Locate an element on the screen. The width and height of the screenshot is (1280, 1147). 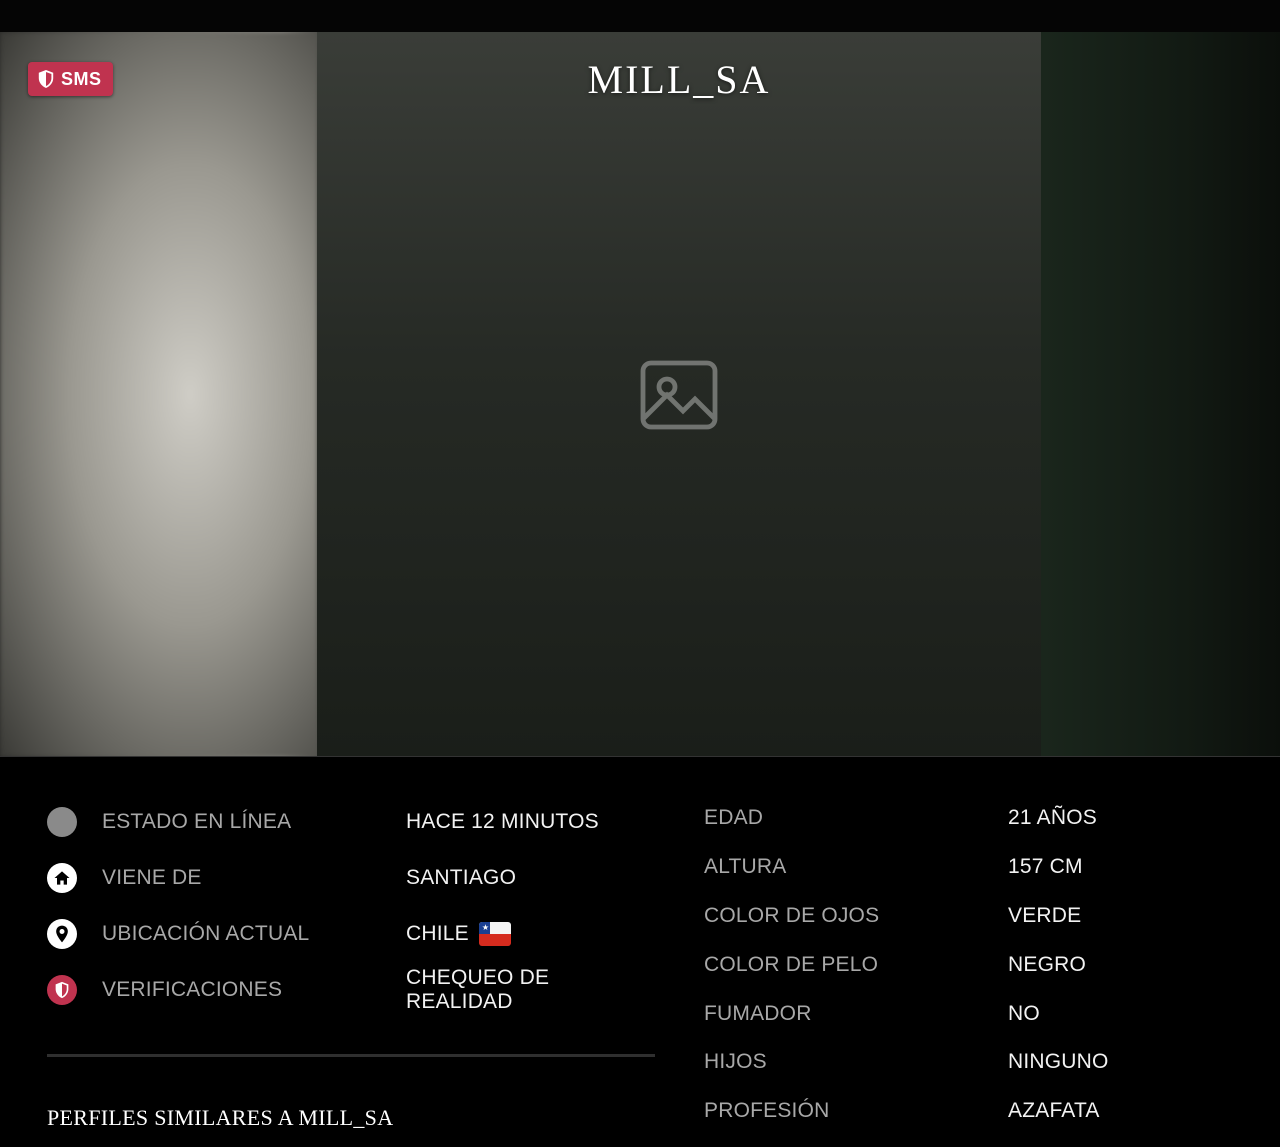
status-value-location: CHILE ★ is located at coordinates (458, 934).